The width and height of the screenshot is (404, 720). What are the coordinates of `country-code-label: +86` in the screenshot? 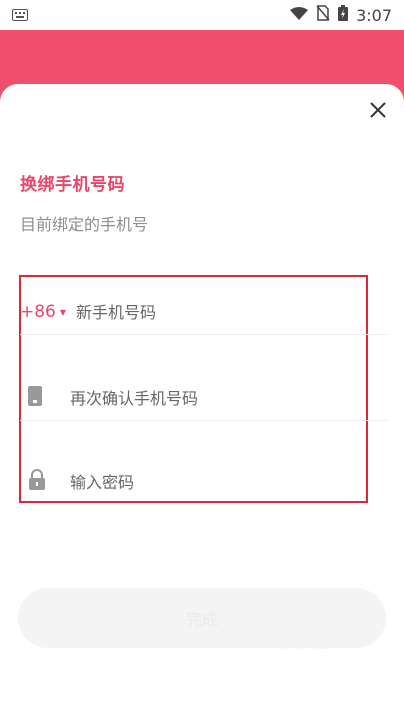 It's located at (38, 312).